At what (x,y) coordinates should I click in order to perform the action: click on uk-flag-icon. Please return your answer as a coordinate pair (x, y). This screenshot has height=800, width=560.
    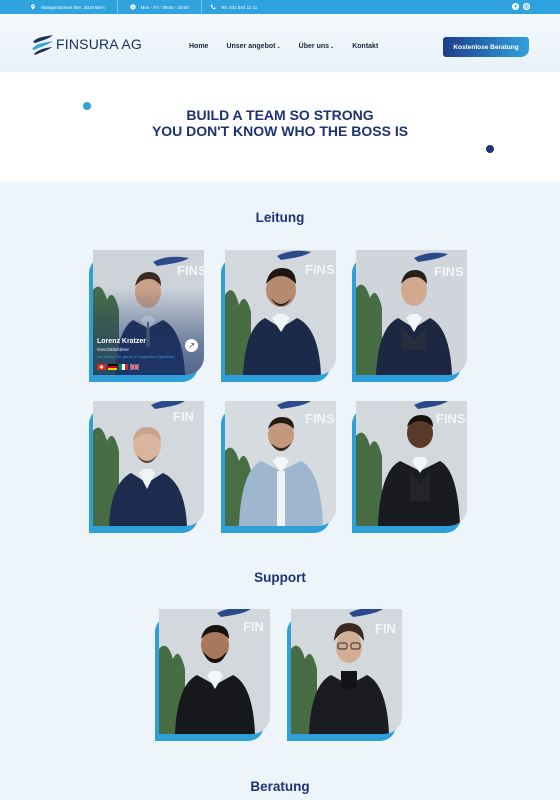
    Looking at the image, I should click on (134, 367).